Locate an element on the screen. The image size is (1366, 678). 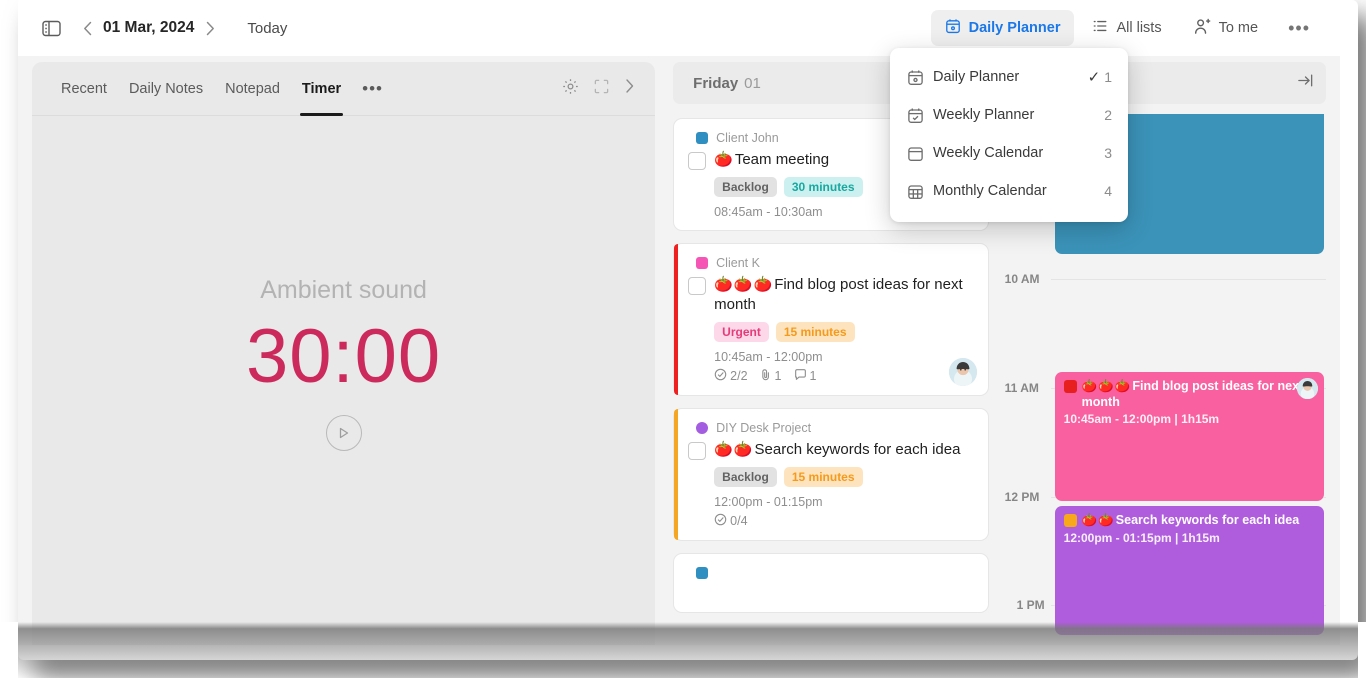
menu-item-shortcut: 1 is located at coordinates (1108, 77).